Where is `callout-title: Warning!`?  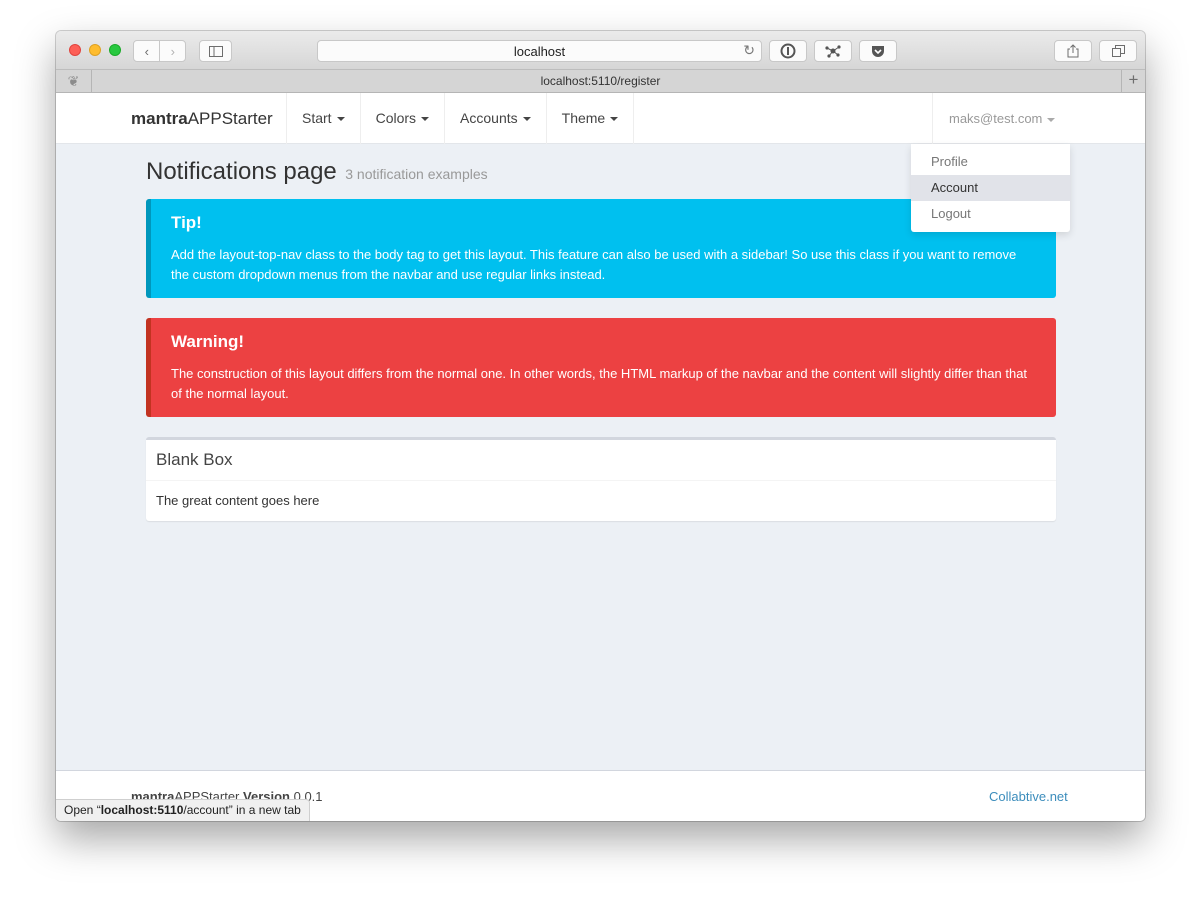 callout-title: Warning! is located at coordinates (208, 341).